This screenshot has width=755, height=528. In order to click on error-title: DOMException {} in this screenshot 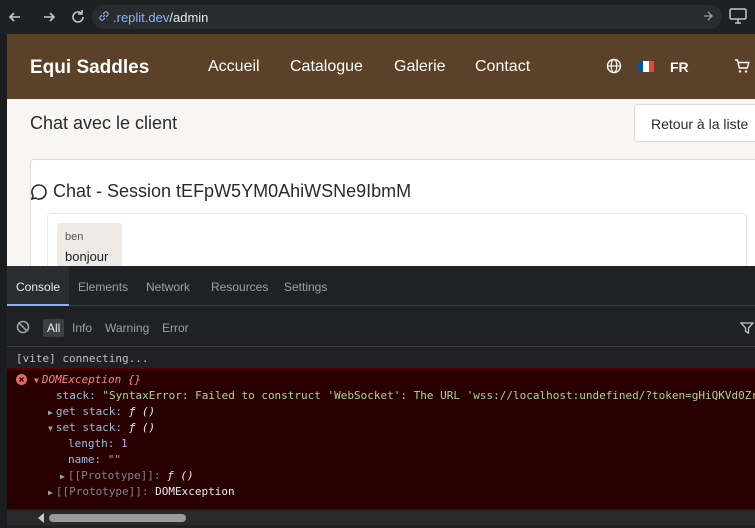, I will do `click(91, 379)`.